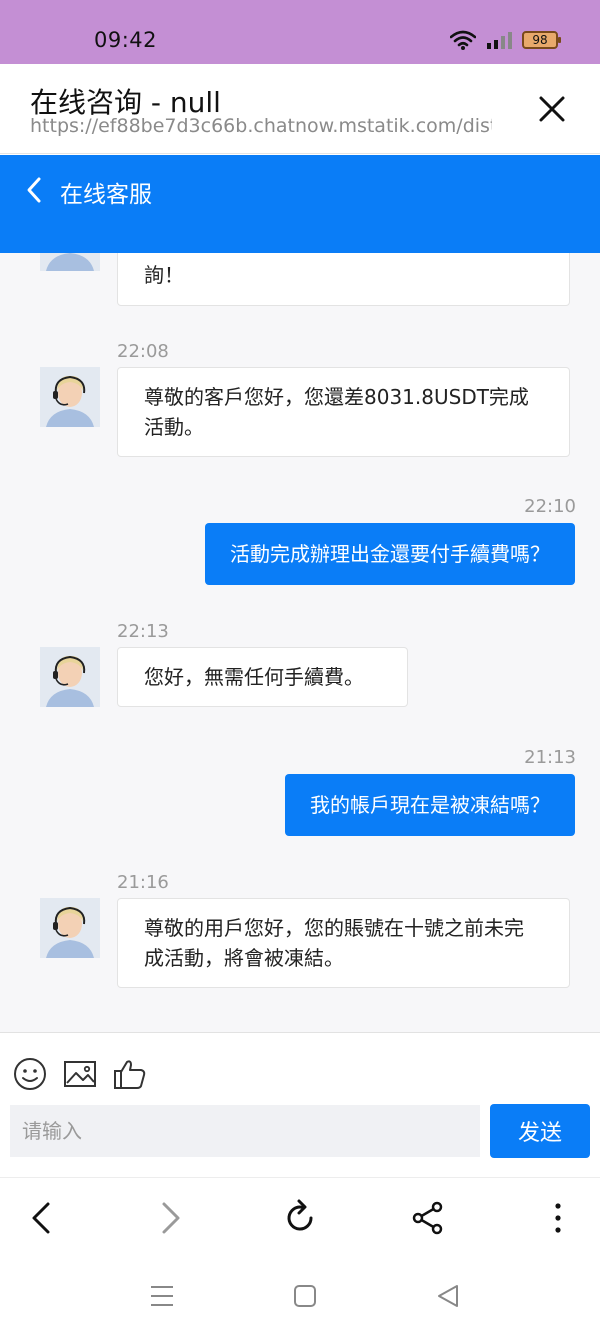 The height and width of the screenshot is (1333, 600). I want to click on thumbs-up-icon, so click(130, 1074).